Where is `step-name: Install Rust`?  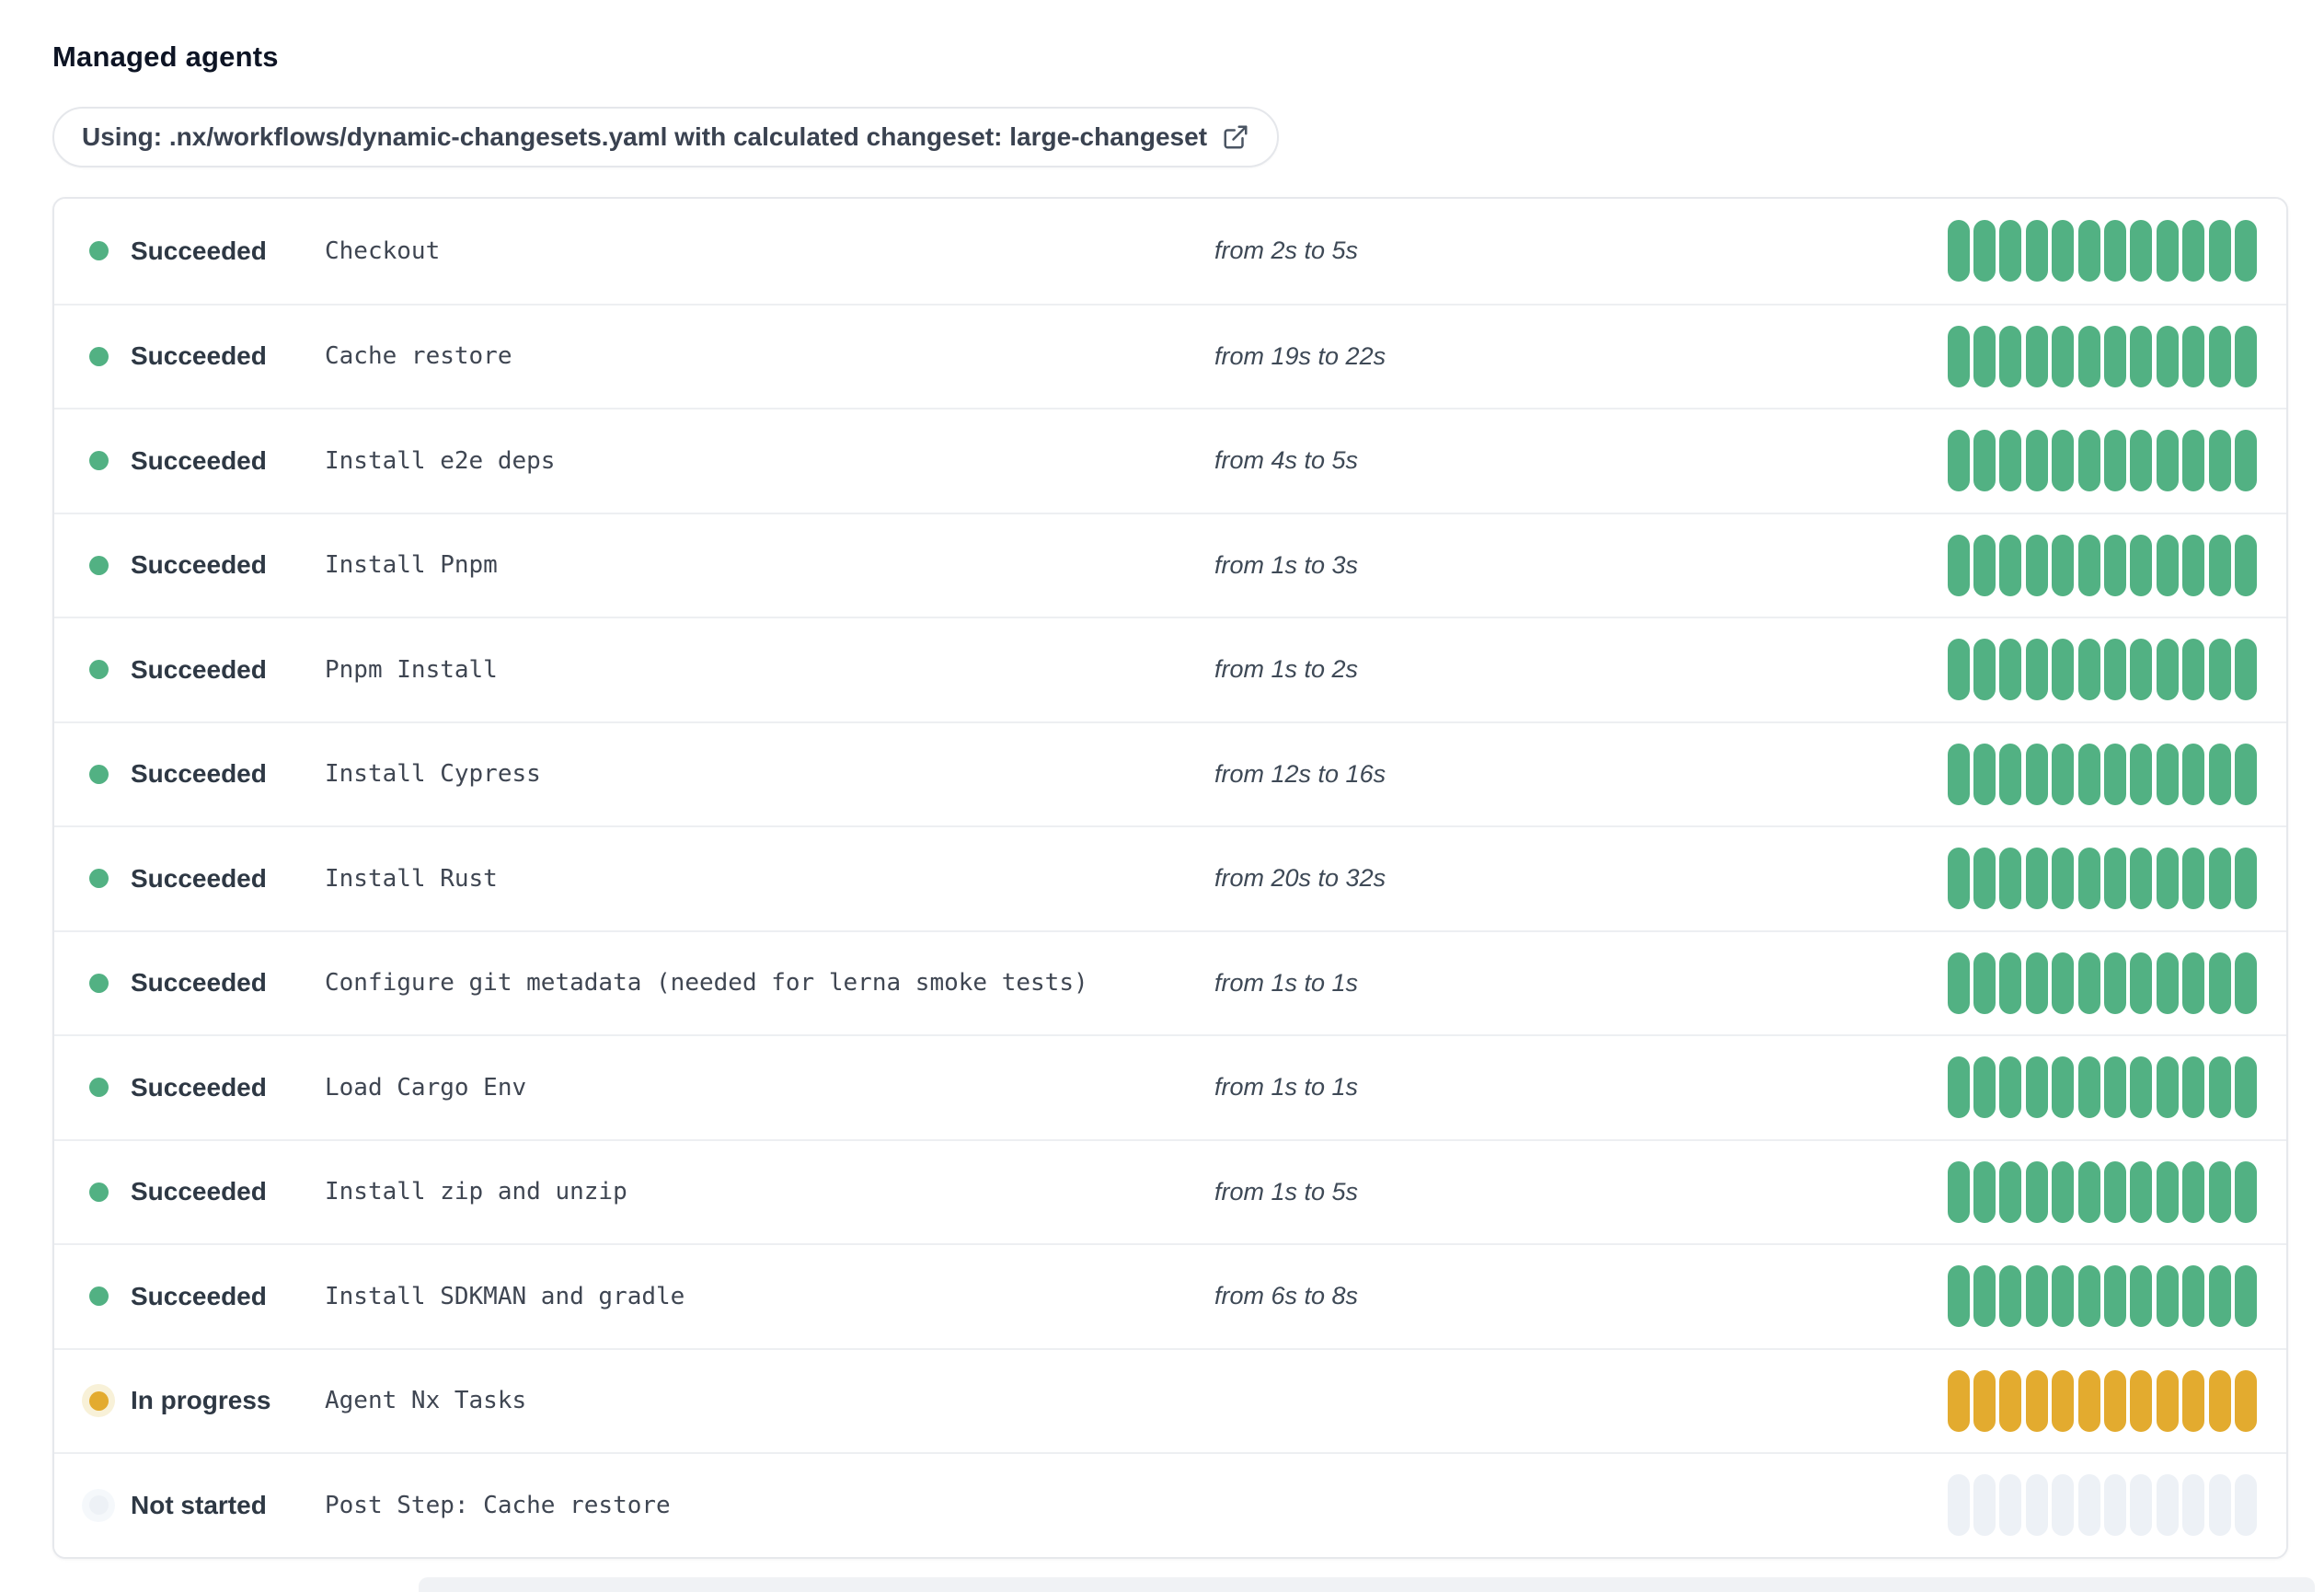
step-name: Install Rust is located at coordinates (411, 878).